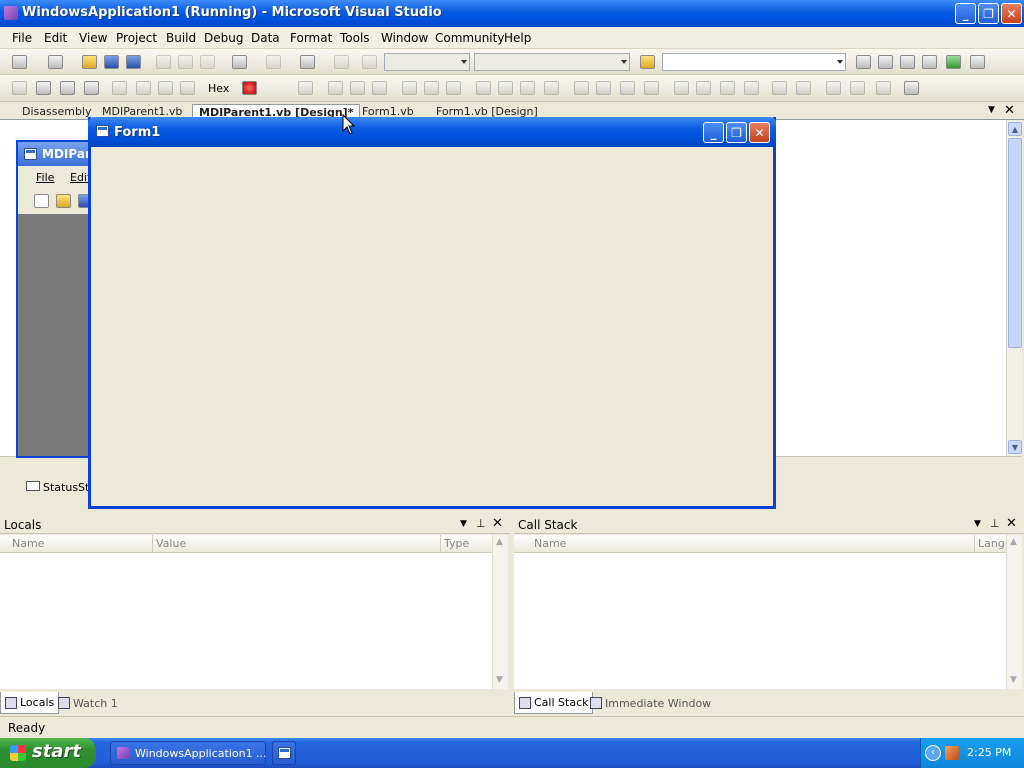  What do you see at coordinates (22, 38) in the screenshot?
I see `menu-file: File` at bounding box center [22, 38].